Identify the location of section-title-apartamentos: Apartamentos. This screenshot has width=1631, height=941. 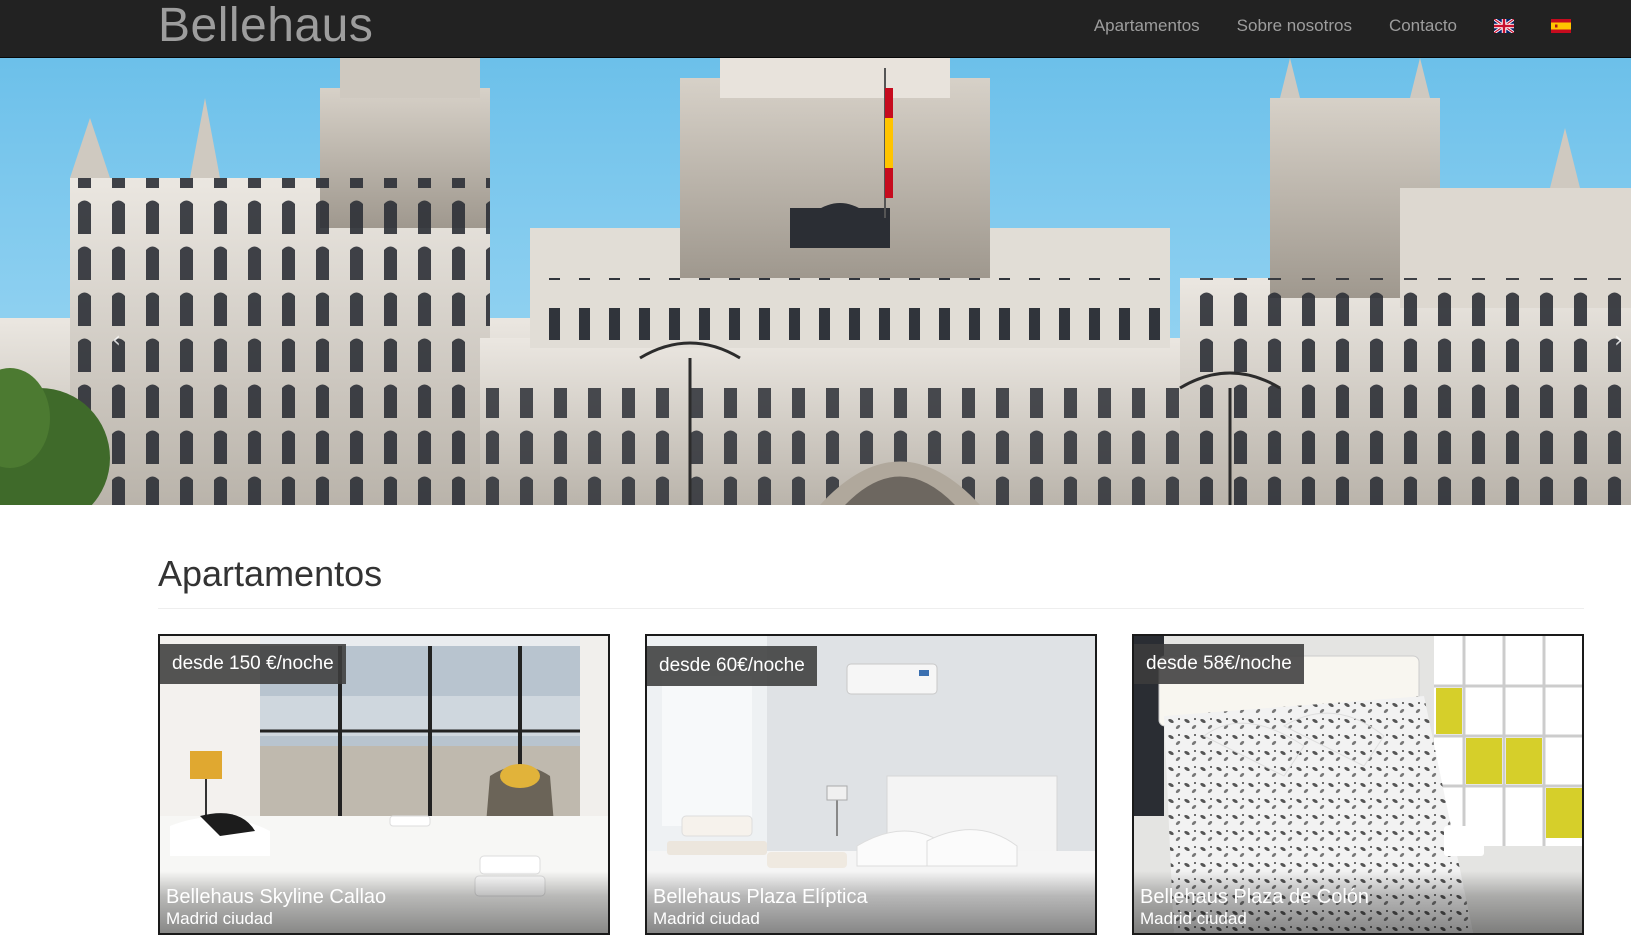
(270, 573).